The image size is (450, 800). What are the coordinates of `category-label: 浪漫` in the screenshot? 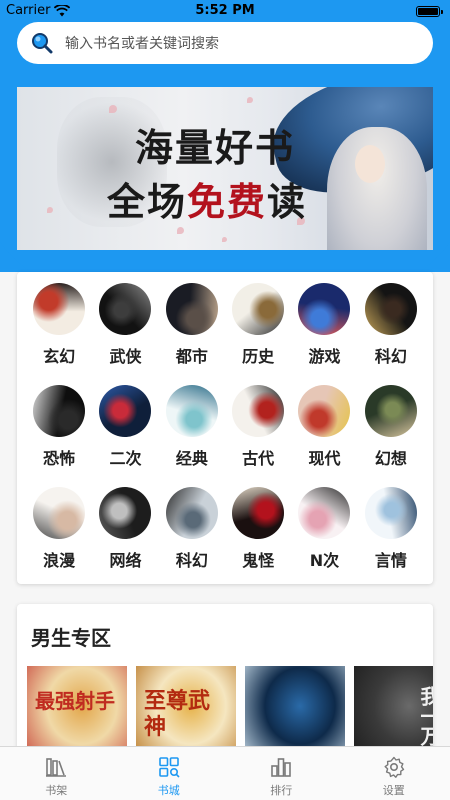 It's located at (59, 560).